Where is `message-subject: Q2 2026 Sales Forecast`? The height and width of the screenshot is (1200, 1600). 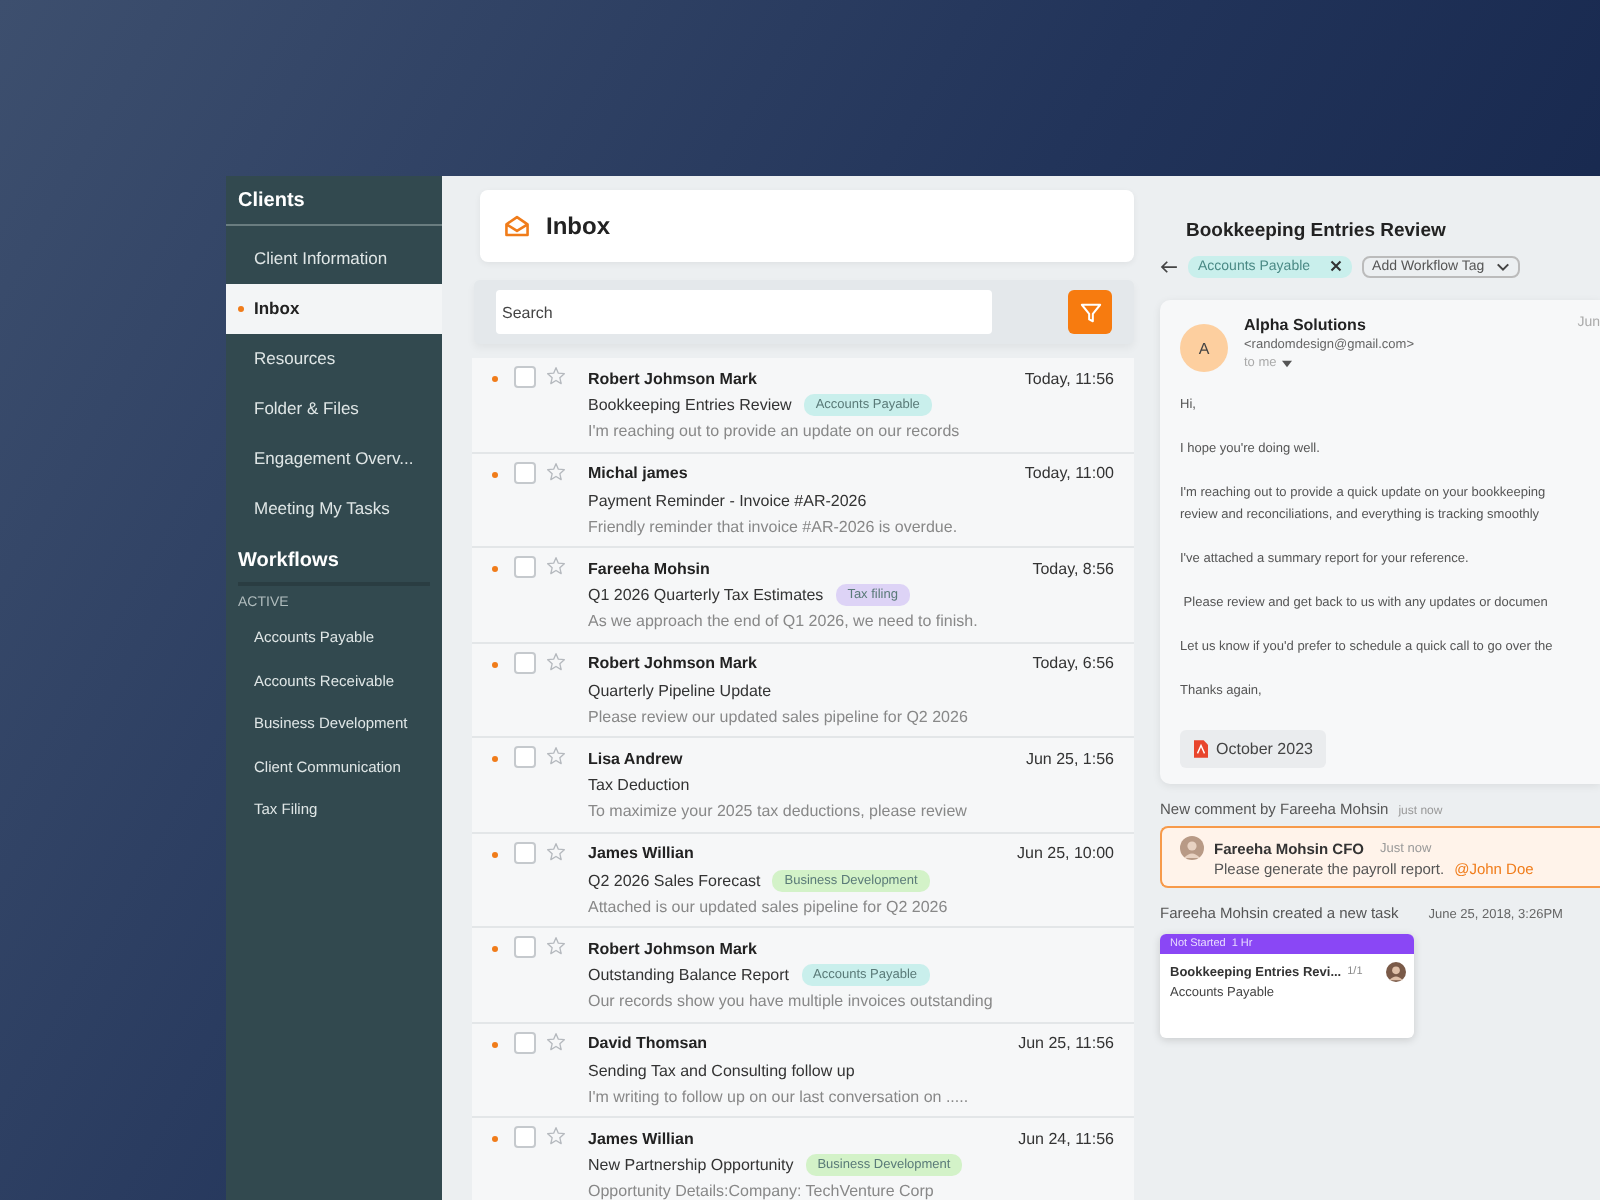
message-subject: Q2 2026 Sales Forecast is located at coordinates (674, 880).